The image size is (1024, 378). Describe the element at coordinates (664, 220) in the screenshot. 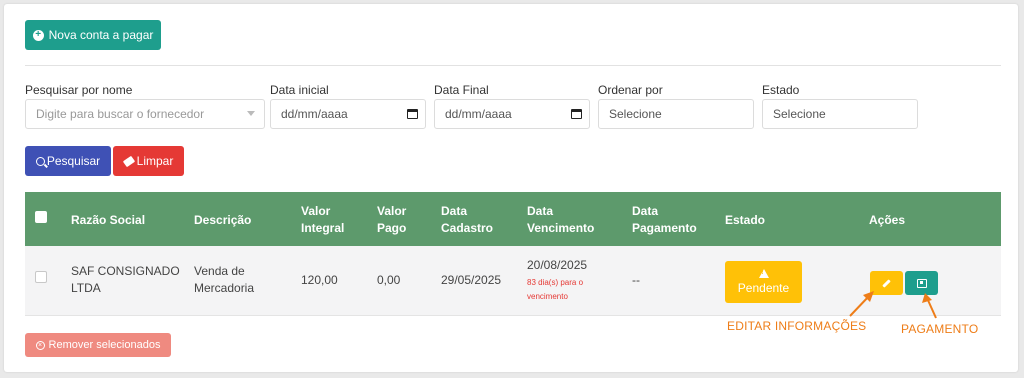

I see `col-data-pagamento: Data Pagamento` at that location.